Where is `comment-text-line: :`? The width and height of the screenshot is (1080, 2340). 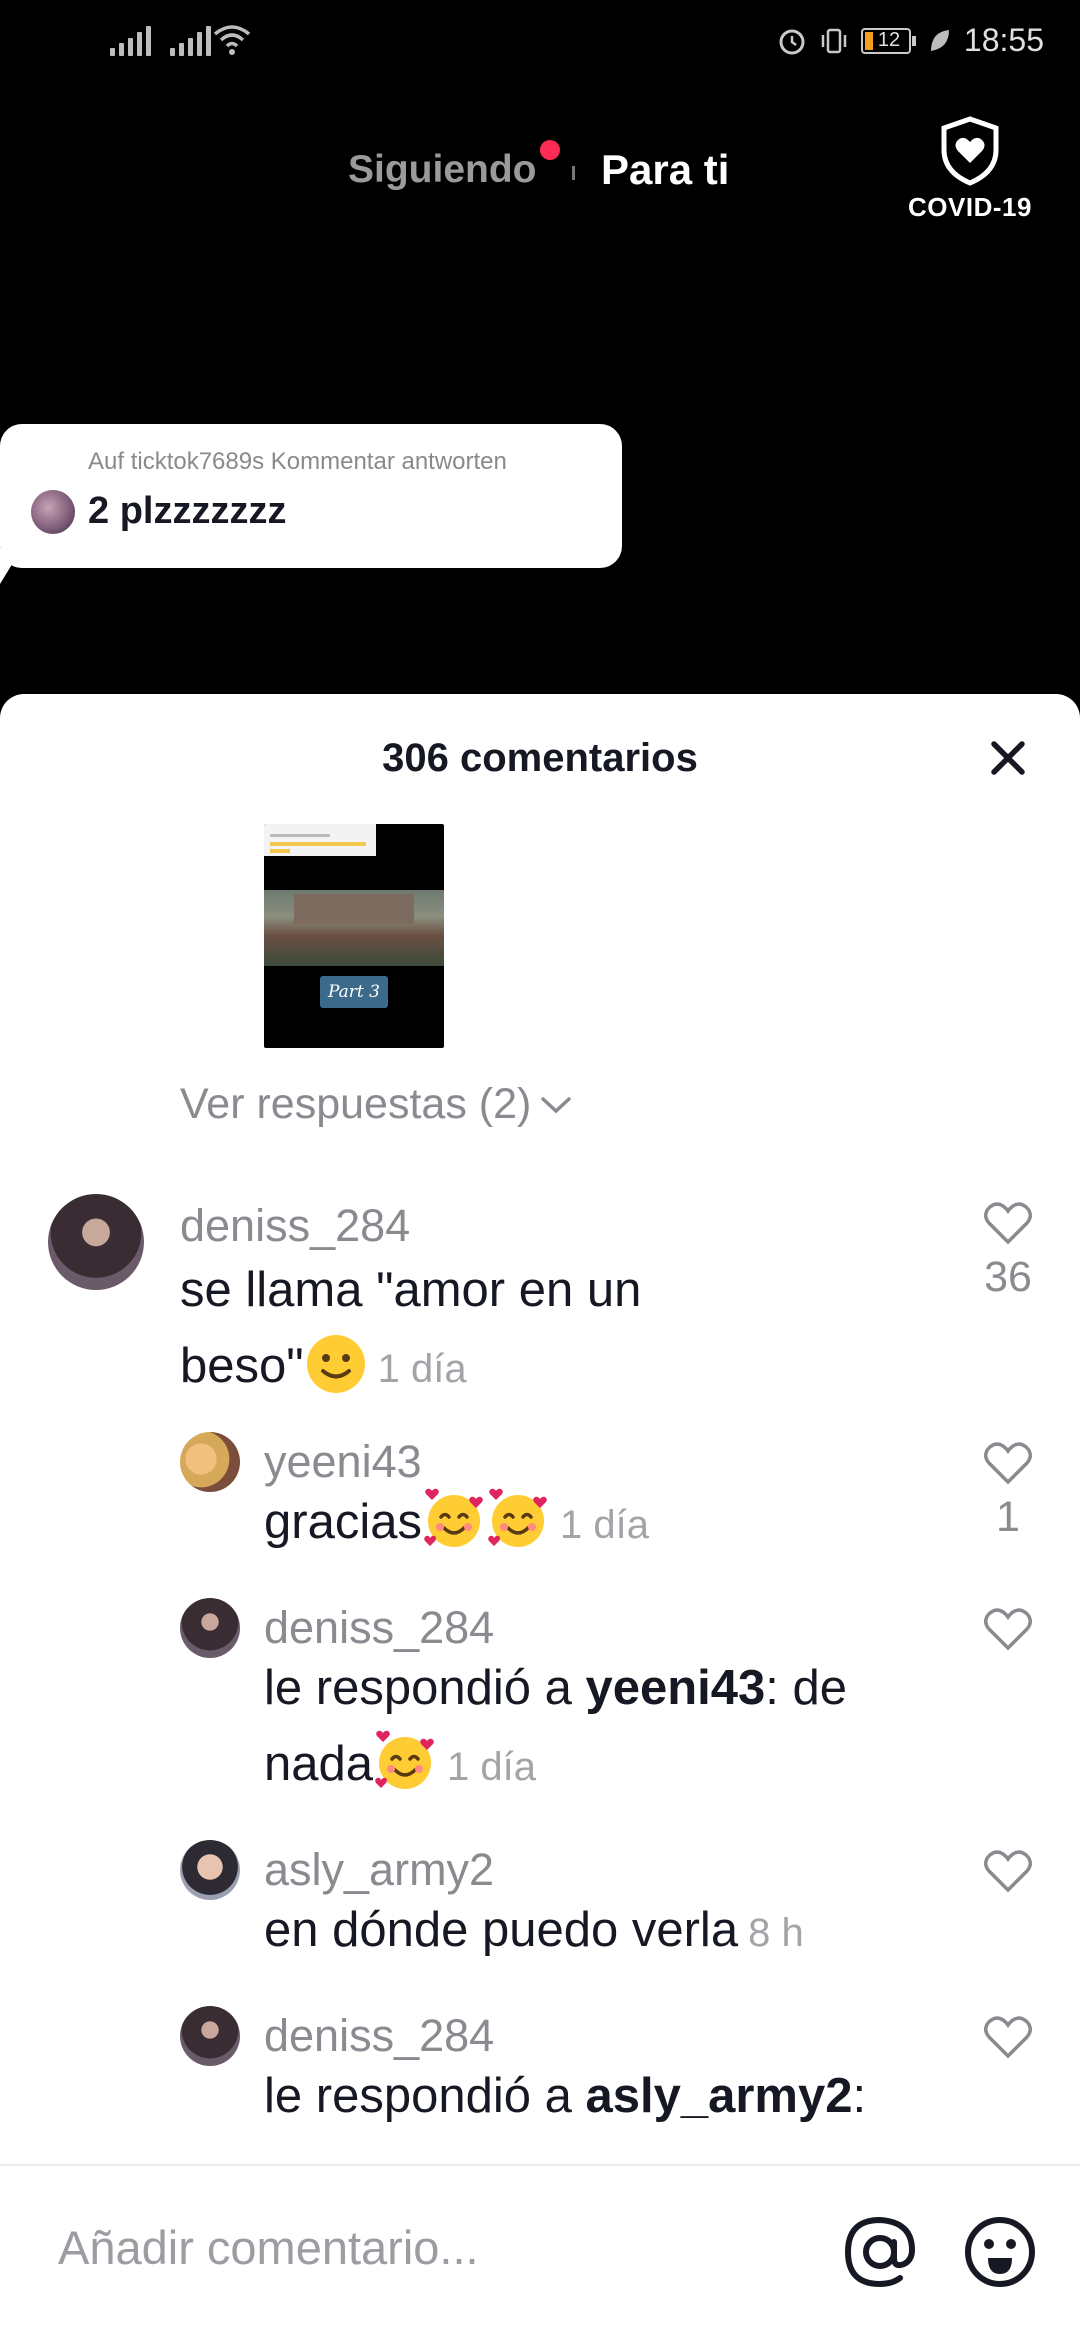 comment-text-line: : is located at coordinates (859, 2096).